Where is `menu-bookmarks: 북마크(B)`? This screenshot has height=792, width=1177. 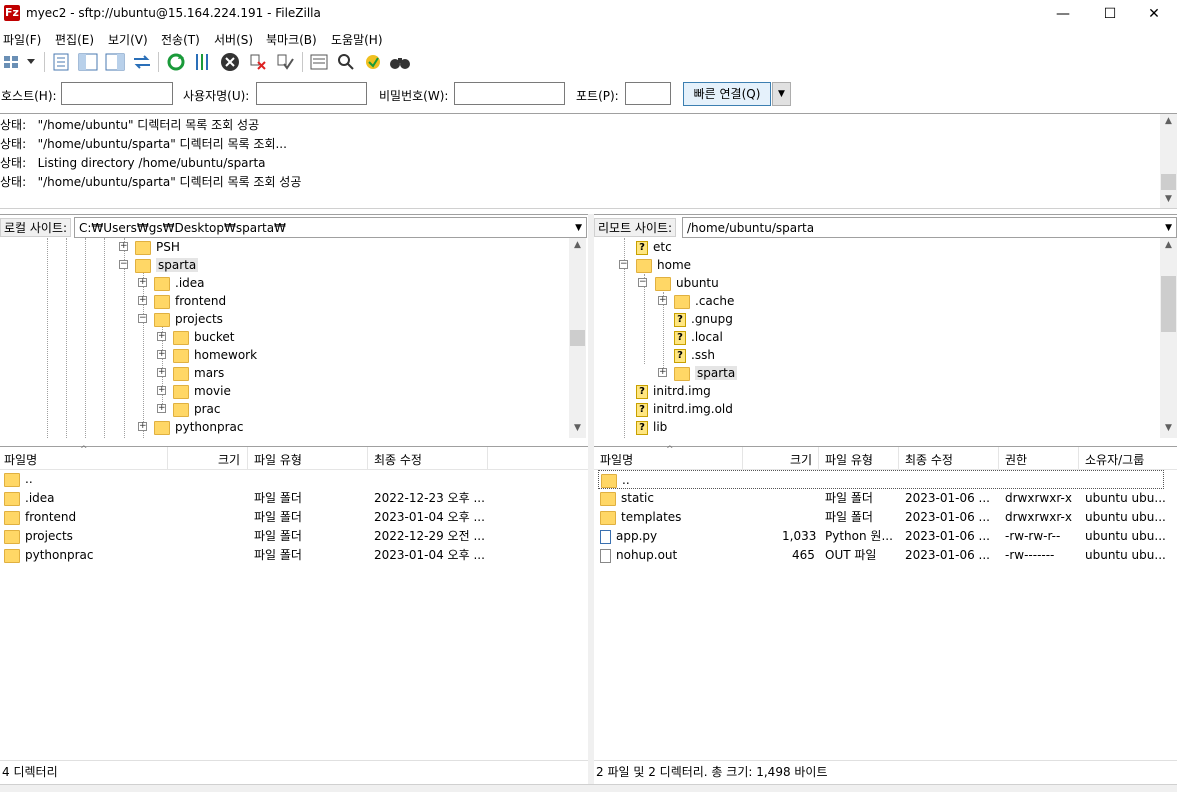 menu-bookmarks: 북마크(B) is located at coordinates (291, 39).